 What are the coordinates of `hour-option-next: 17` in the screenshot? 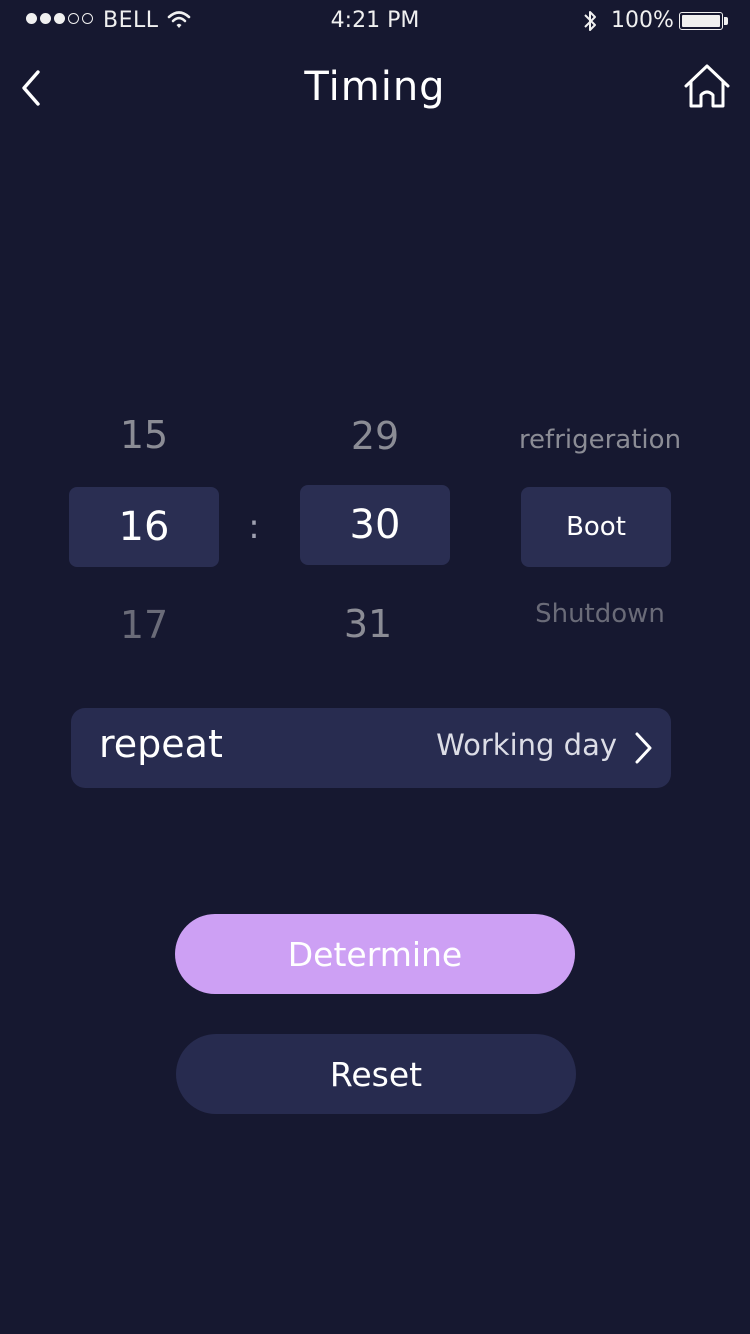 It's located at (144, 625).